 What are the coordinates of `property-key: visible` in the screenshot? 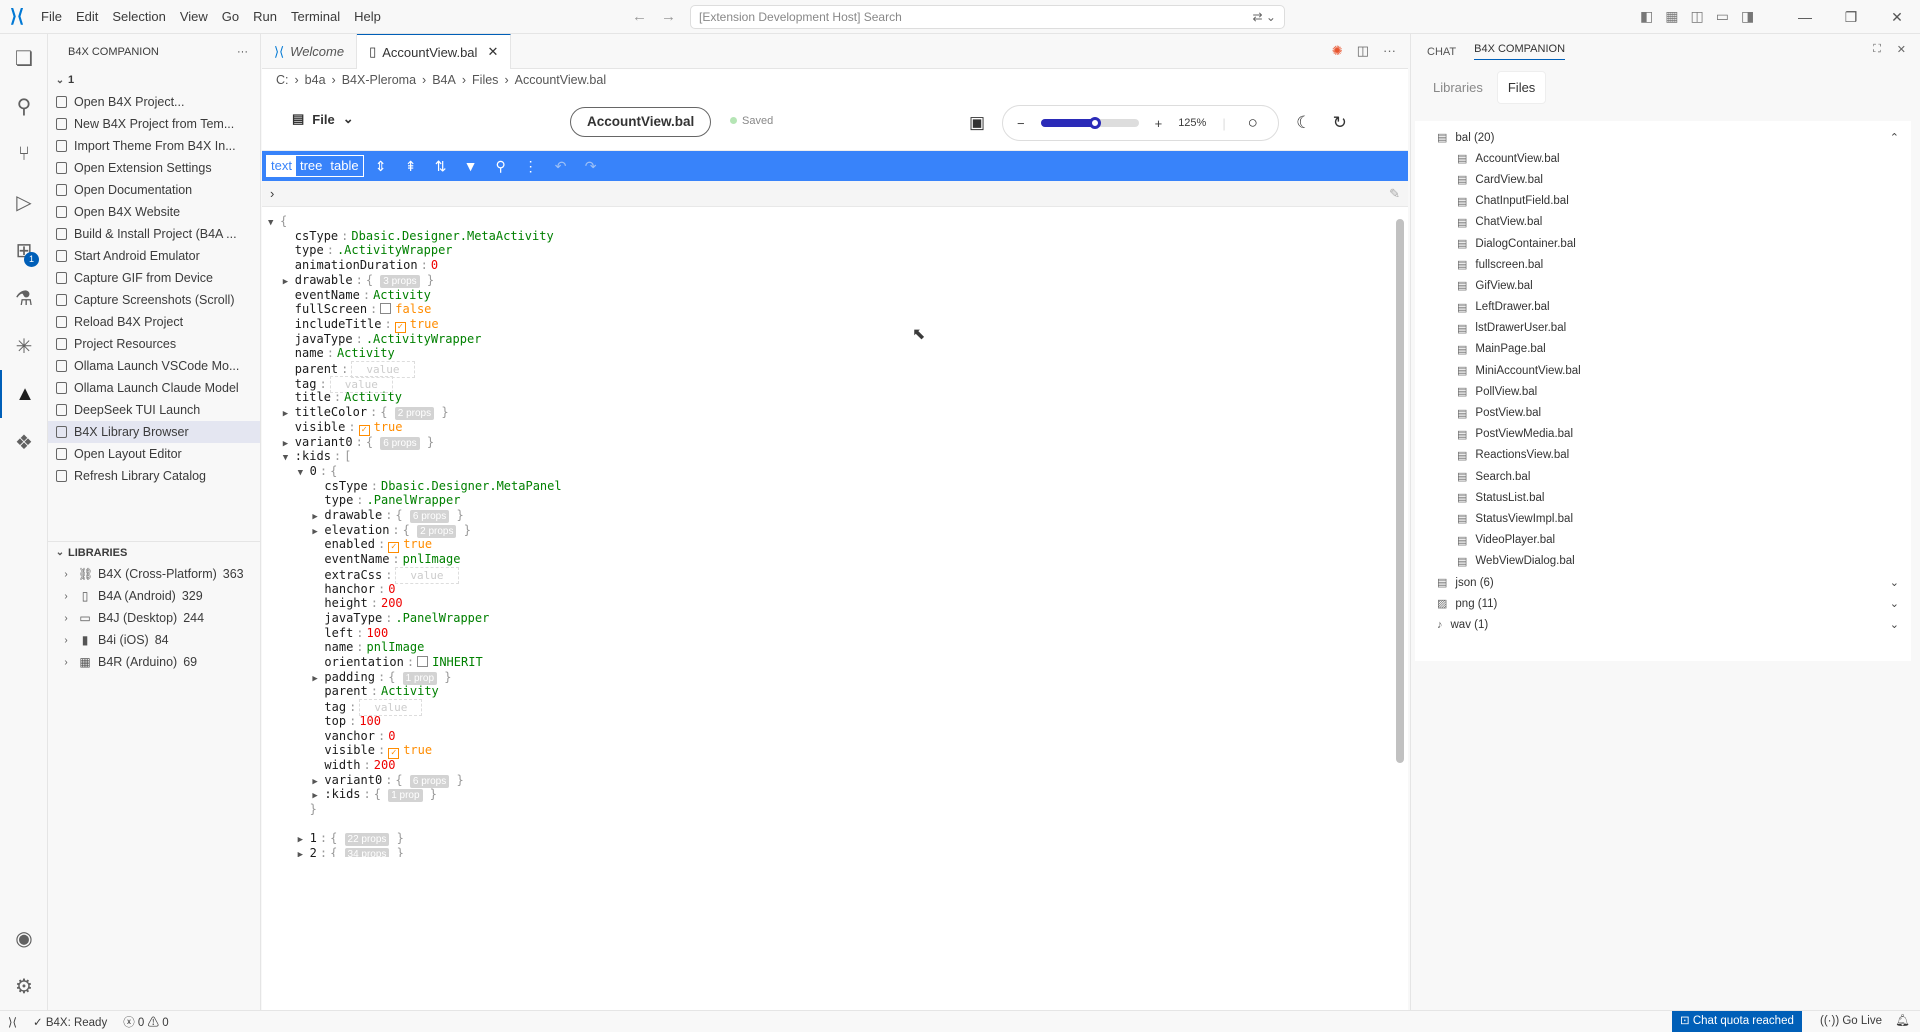 It's located at (320, 427).